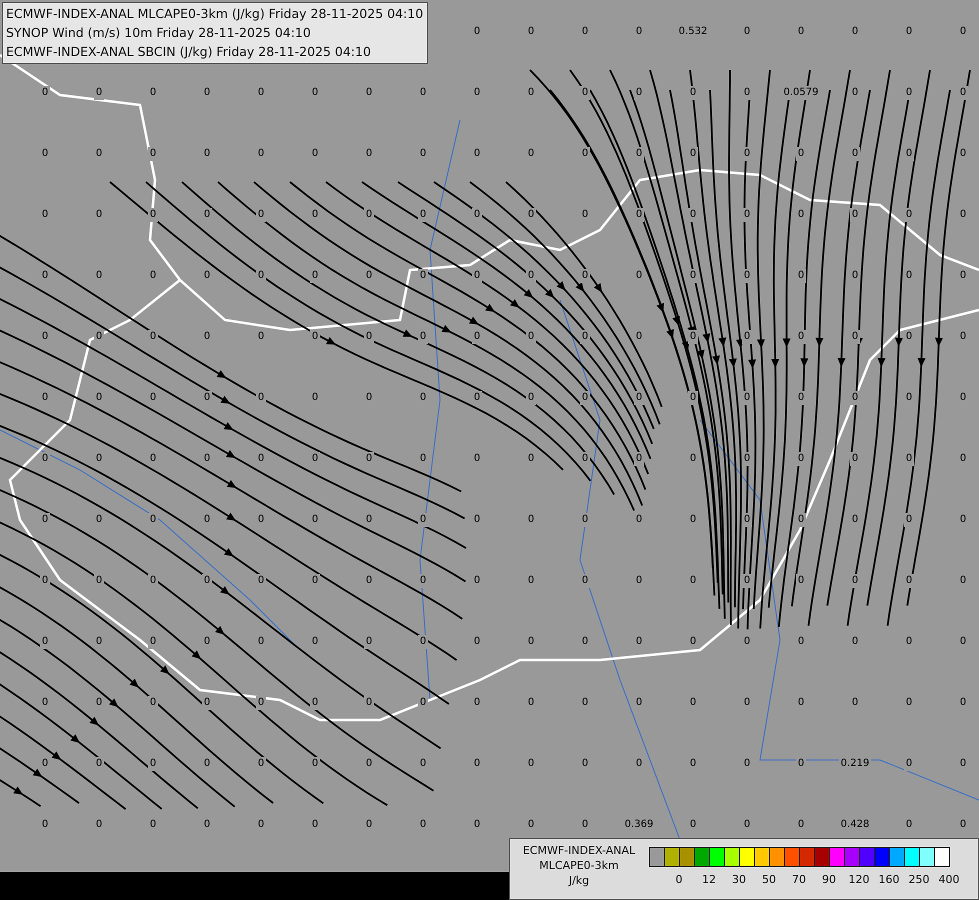 The height and width of the screenshot is (900, 979). I want to click on tick-label: 0, so click(679, 879).